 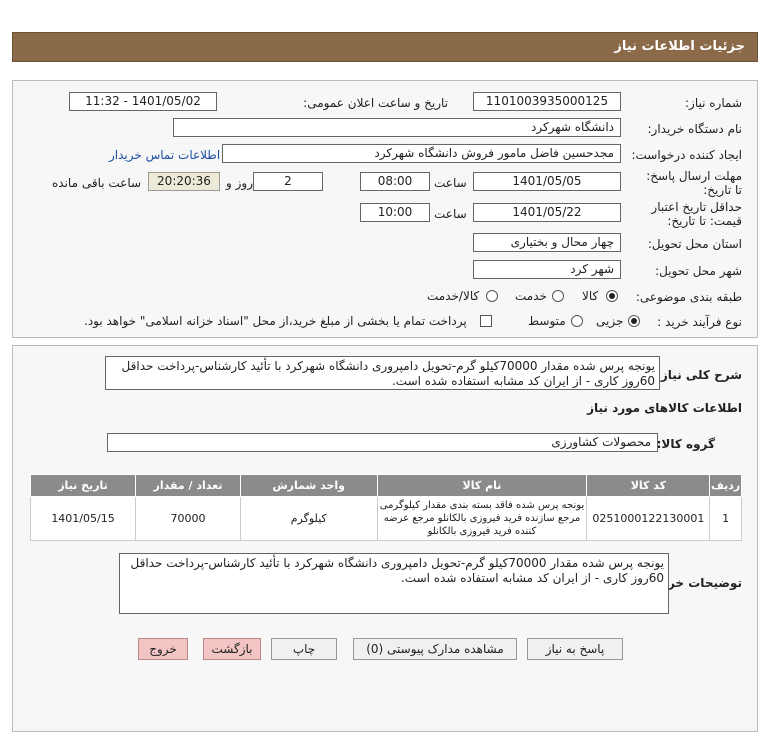 What do you see at coordinates (664, 408) in the screenshot?
I see `goods-info-title: اطلاعات کالاهای مورد نیاز` at bounding box center [664, 408].